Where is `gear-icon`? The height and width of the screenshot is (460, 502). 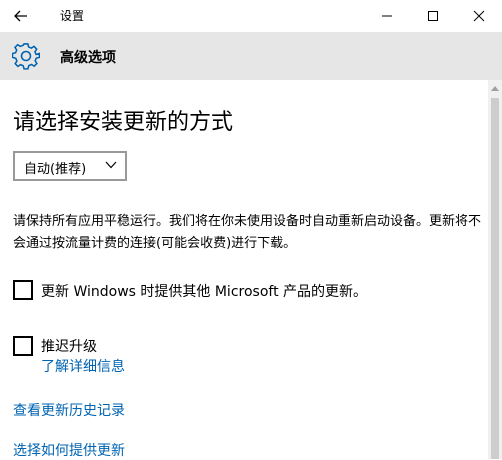
gear-icon is located at coordinates (26, 56).